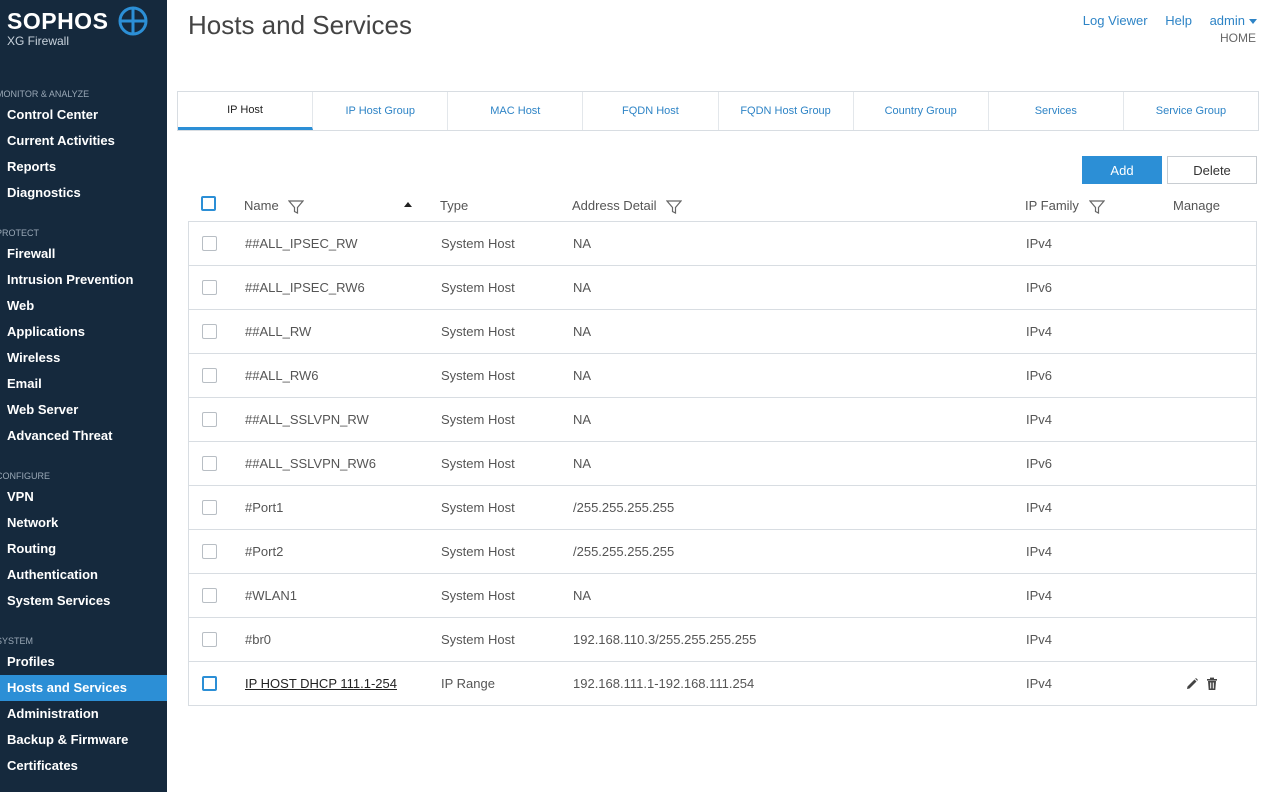 This screenshot has height=792, width=1273. What do you see at coordinates (258, 639) in the screenshot?
I see `row-name: #br0` at bounding box center [258, 639].